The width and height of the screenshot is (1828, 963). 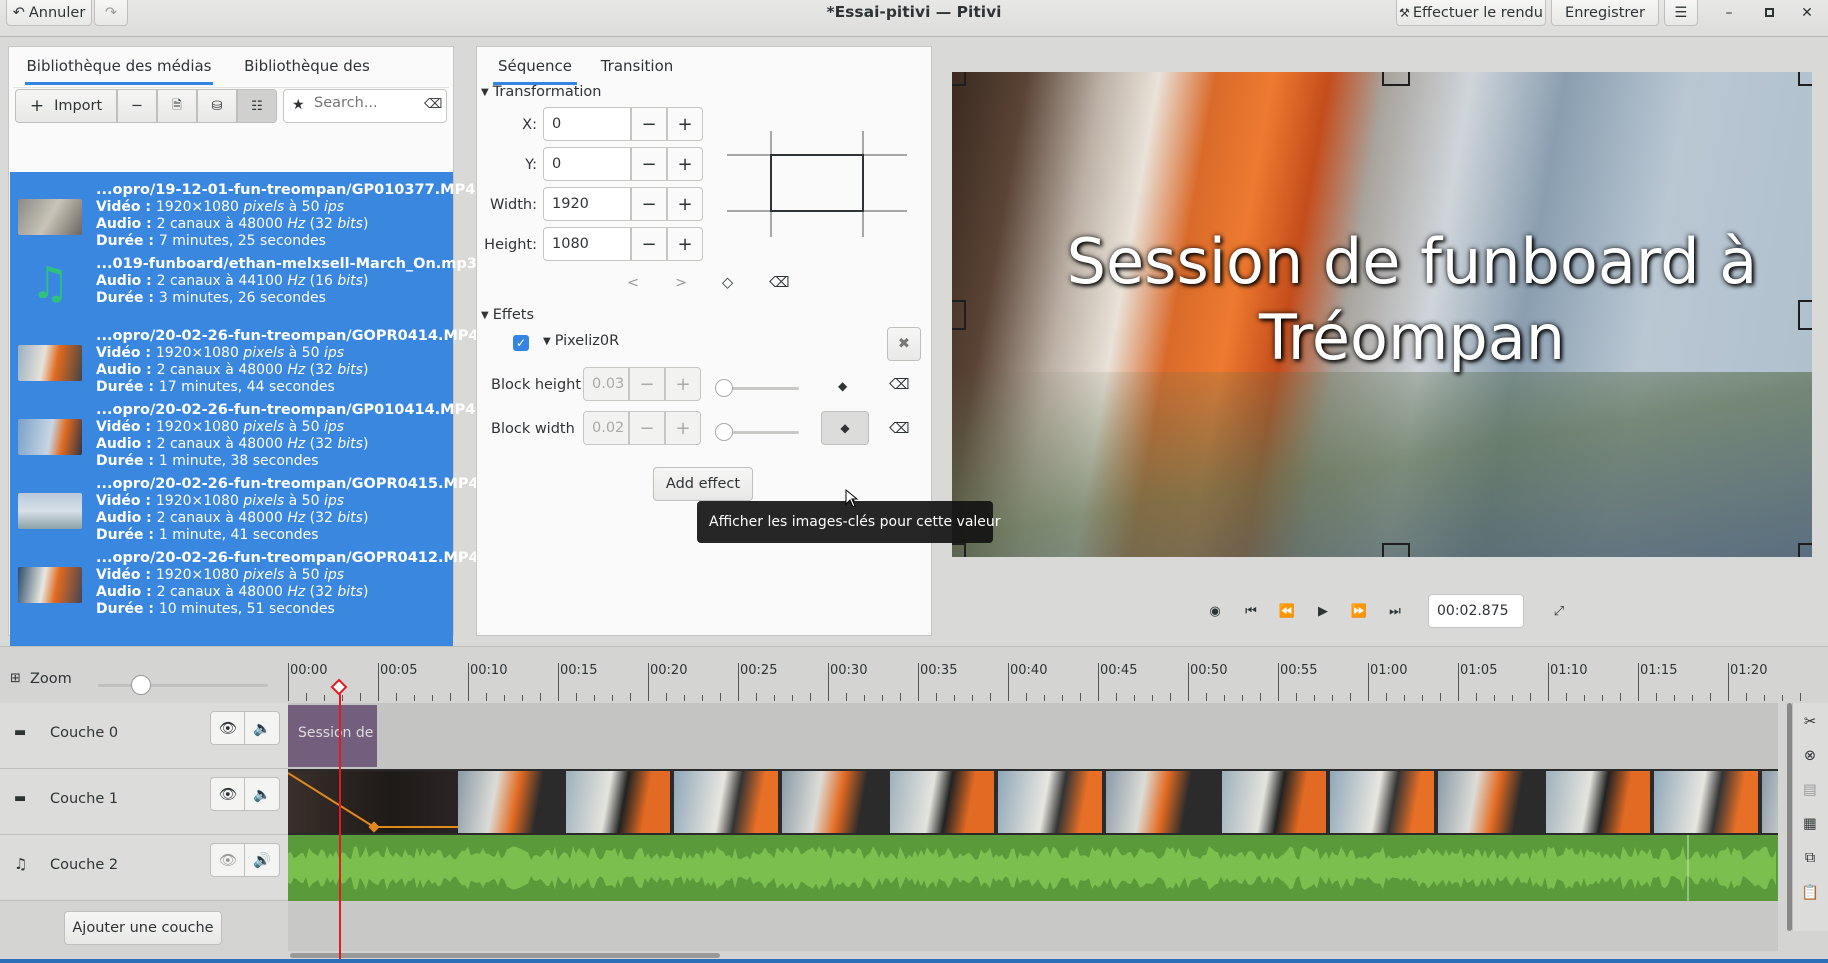 What do you see at coordinates (49, 13) in the screenshot?
I see `undo-button: ↶ Annuler` at bounding box center [49, 13].